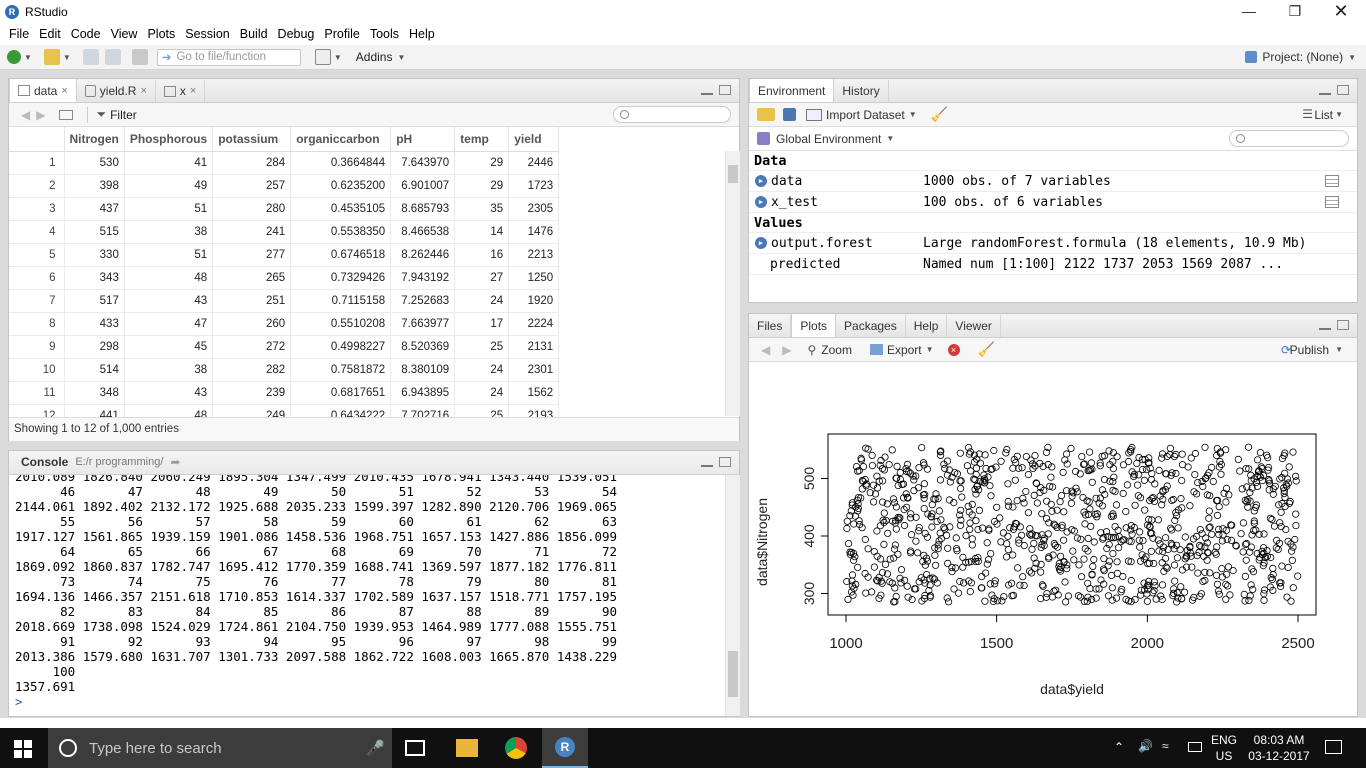 Image resolution: width=1366 pixels, height=768 pixels. I want to click on save-icon, so click(90, 57).